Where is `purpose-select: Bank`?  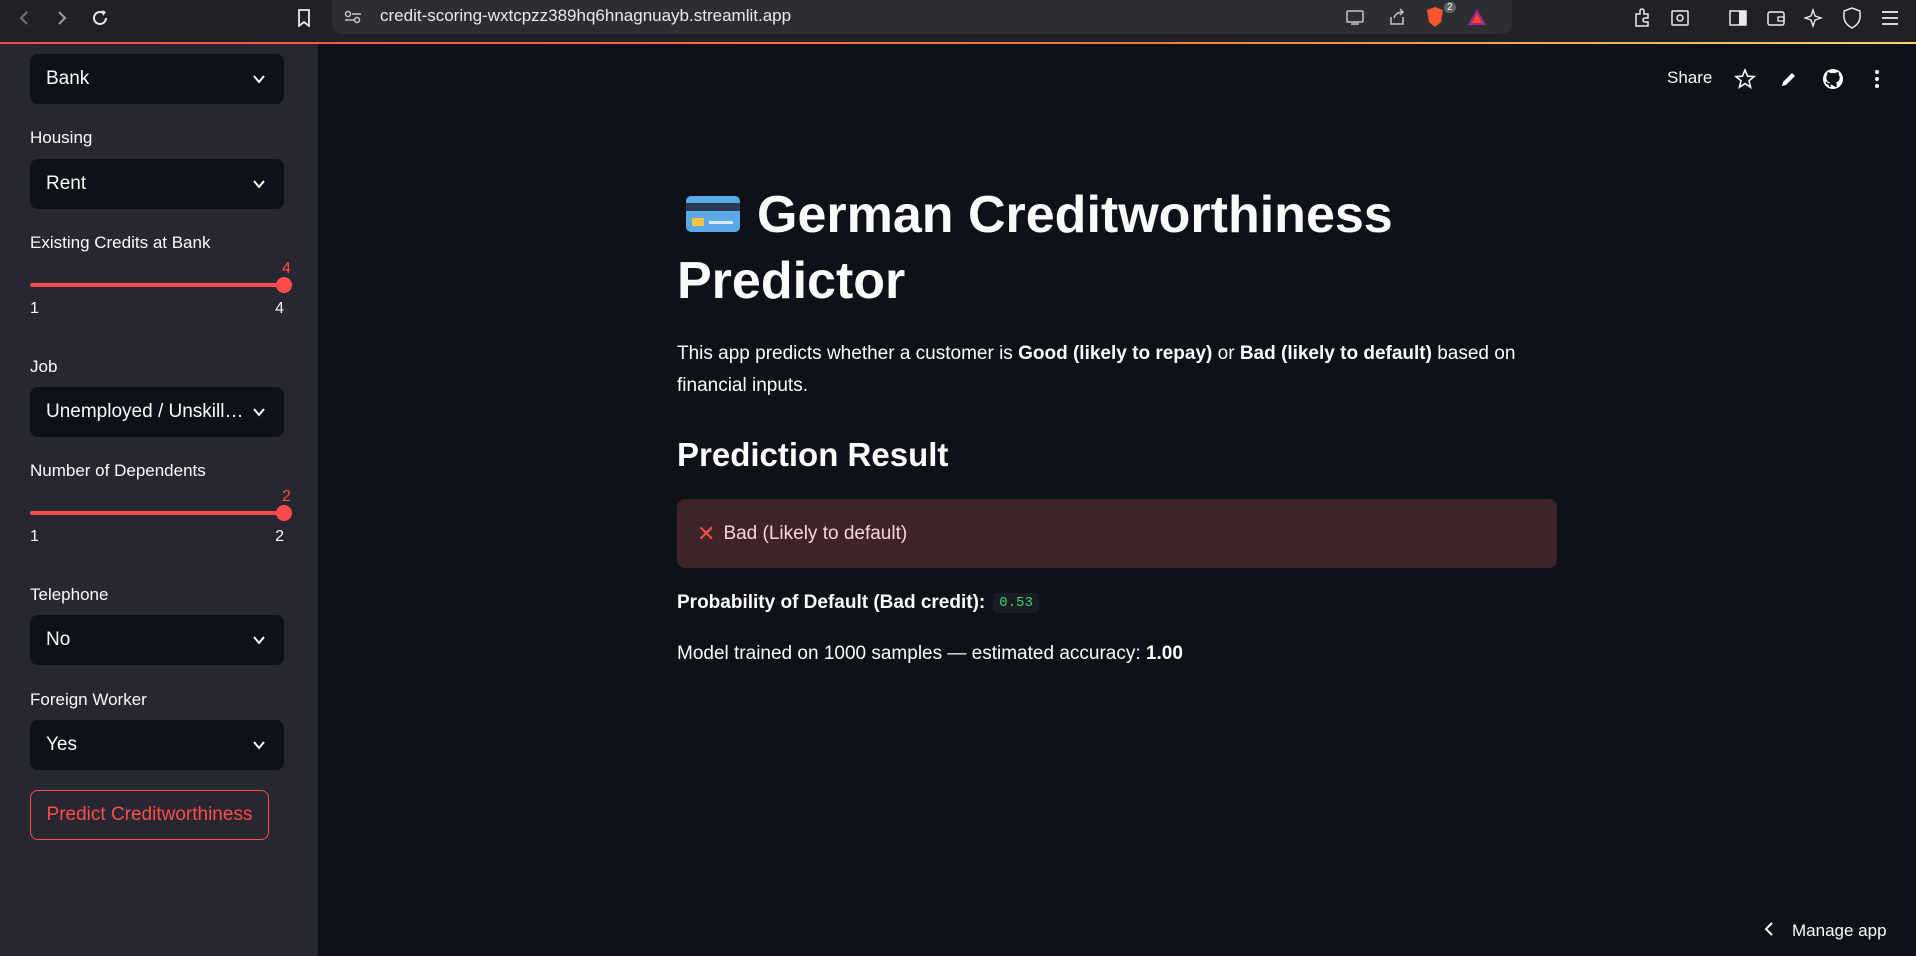 purpose-select: Bank is located at coordinates (157, 79).